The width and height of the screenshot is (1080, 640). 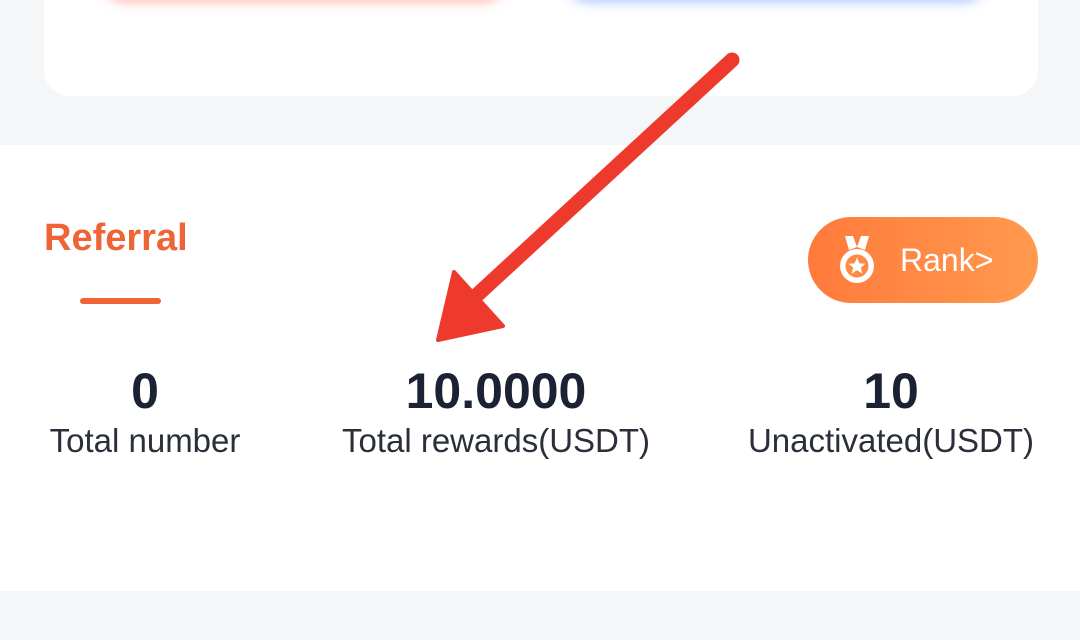 I want to click on stat-total-rewards: 10.0000 Total rewards(USDT), so click(x=496, y=412).